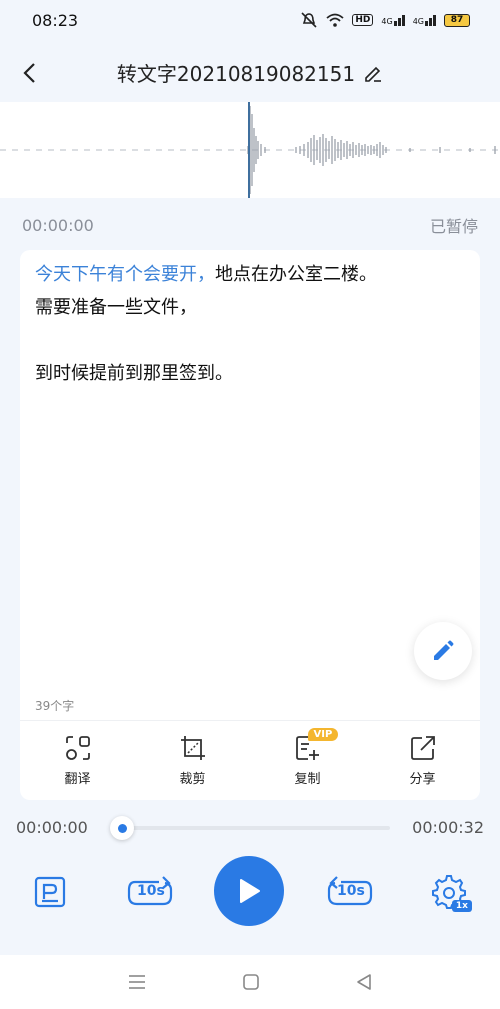 This screenshot has height=1009, width=500. I want to click on current-time: 00:00:00, so click(58, 225).